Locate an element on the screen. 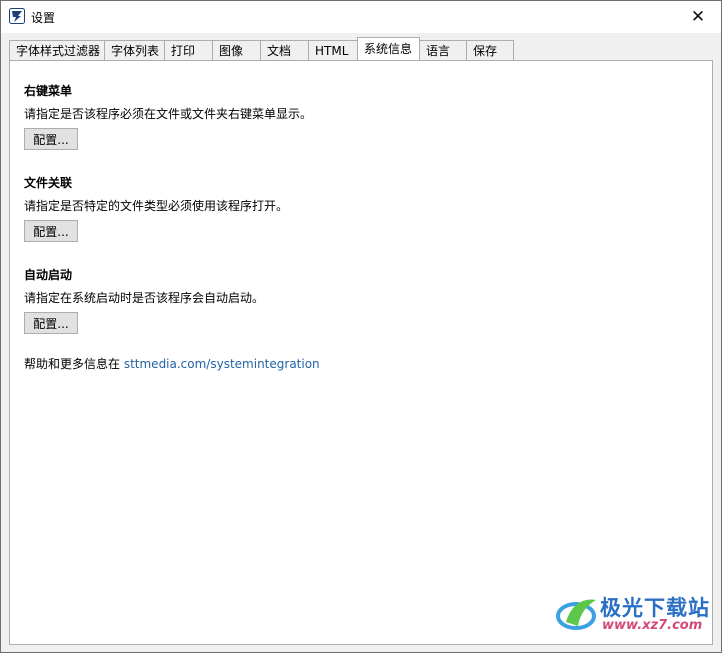  tab-font-list: 字体列表 is located at coordinates (134, 50).